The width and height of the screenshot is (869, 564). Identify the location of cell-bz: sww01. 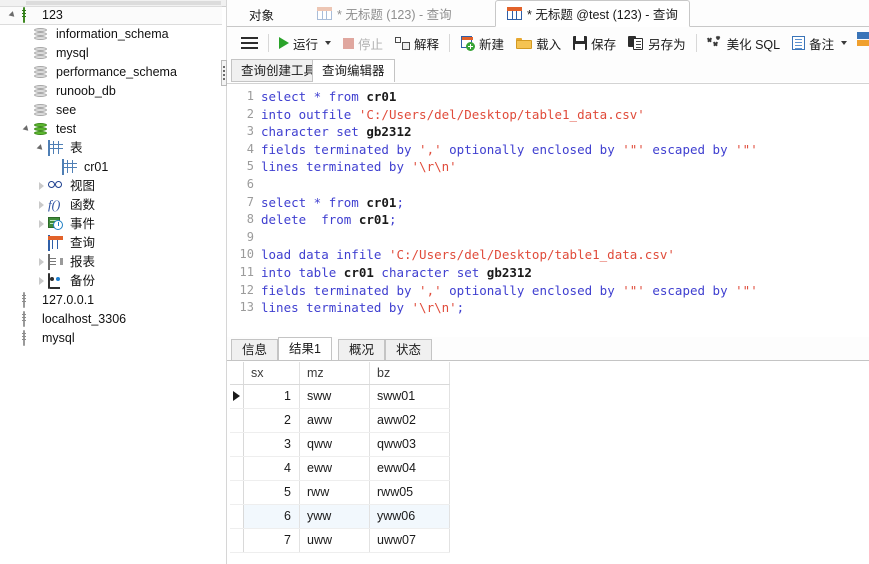
(410, 396).